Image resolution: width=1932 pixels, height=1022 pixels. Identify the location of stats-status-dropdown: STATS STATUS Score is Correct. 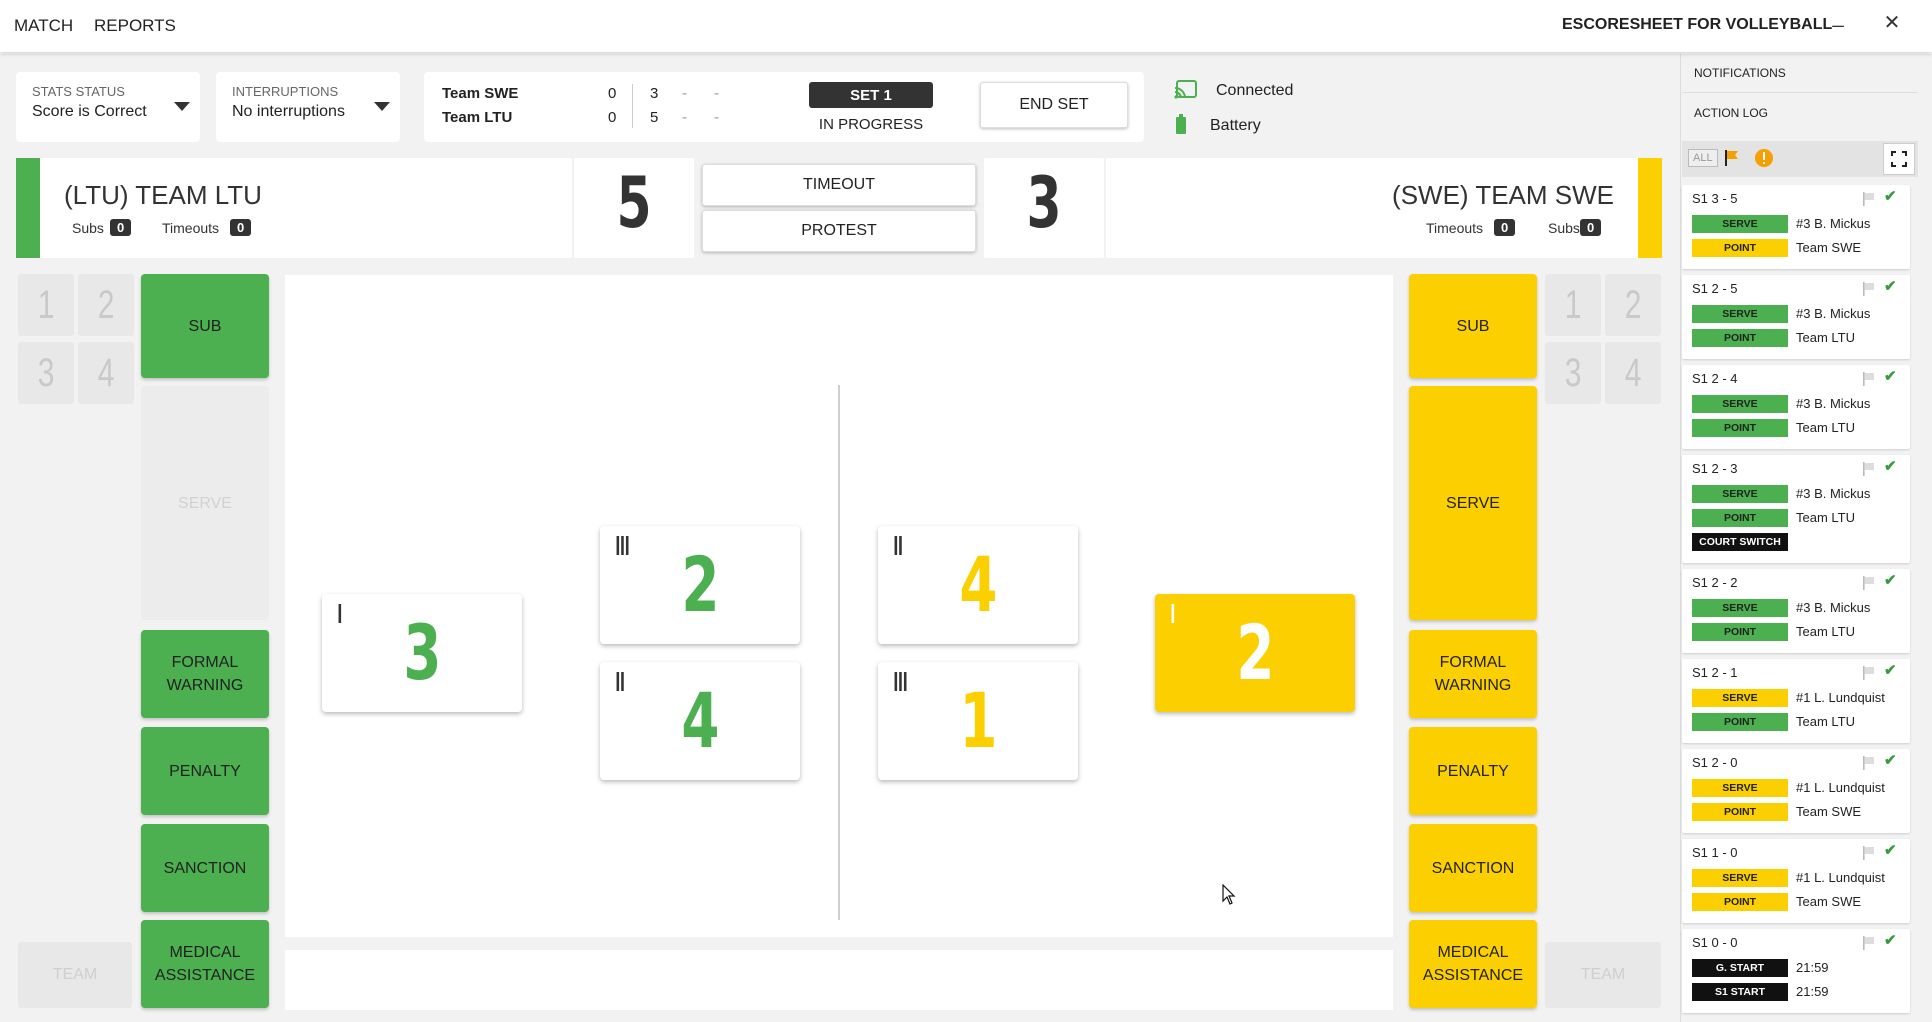
(108, 107).